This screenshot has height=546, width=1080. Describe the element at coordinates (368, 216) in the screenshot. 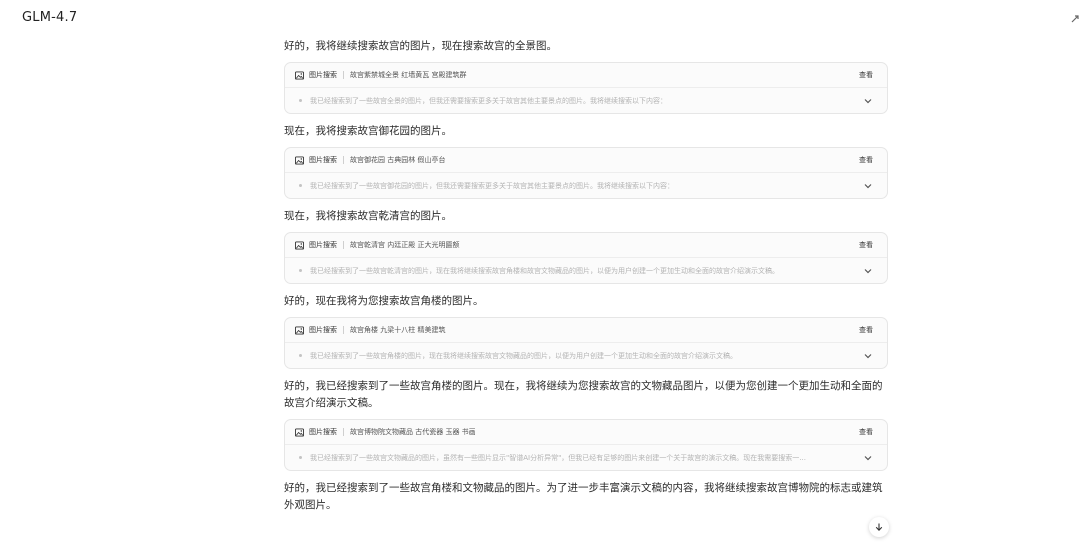

I see `assistant-message: 现在，我将搜索故宫乾清宫的图片。` at that location.